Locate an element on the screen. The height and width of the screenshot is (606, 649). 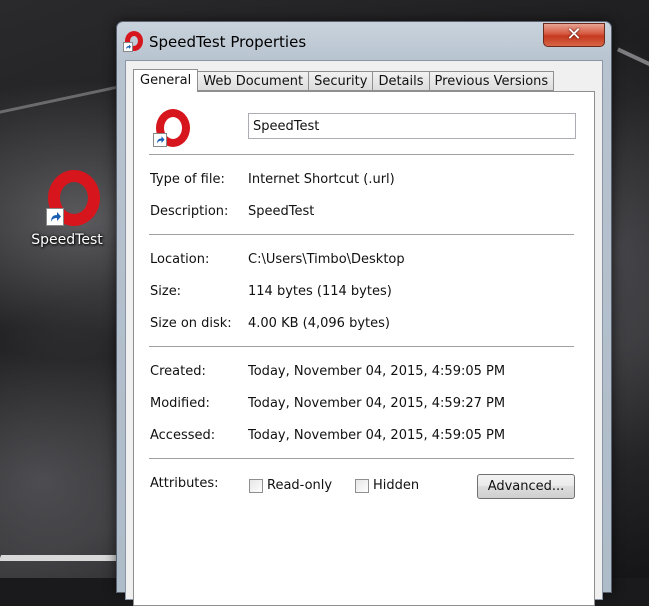
description-label: Description: is located at coordinates (189, 211).